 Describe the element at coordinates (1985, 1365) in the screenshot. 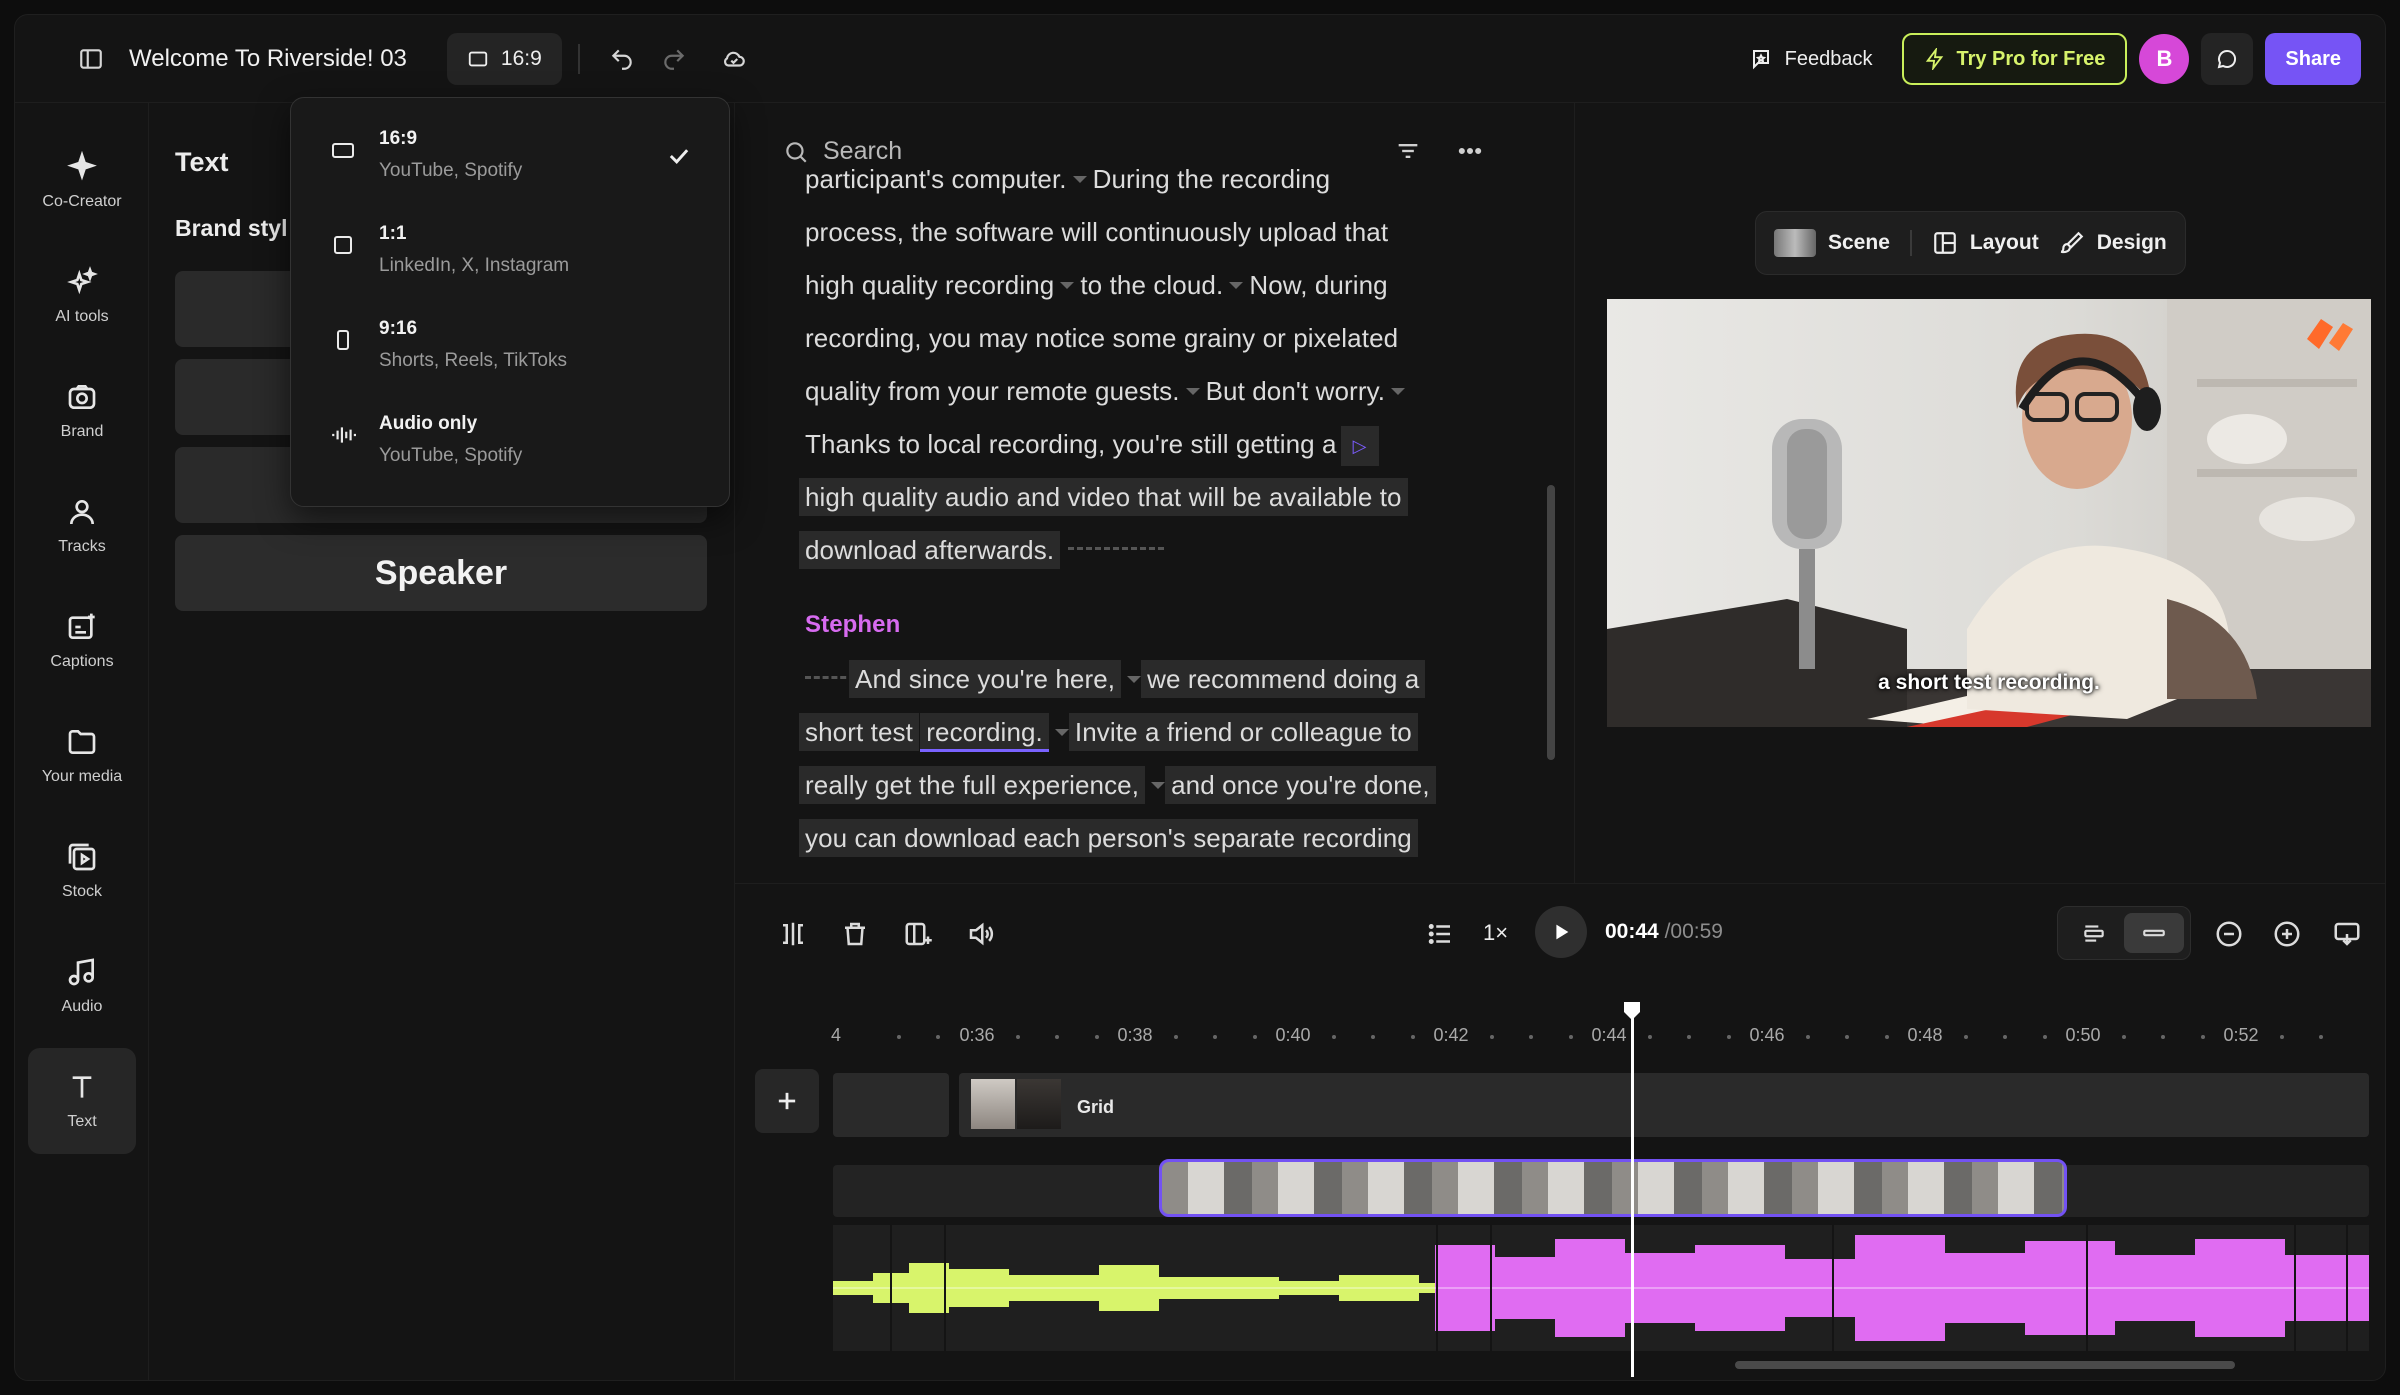

I see `timeline-scrollbar` at that location.